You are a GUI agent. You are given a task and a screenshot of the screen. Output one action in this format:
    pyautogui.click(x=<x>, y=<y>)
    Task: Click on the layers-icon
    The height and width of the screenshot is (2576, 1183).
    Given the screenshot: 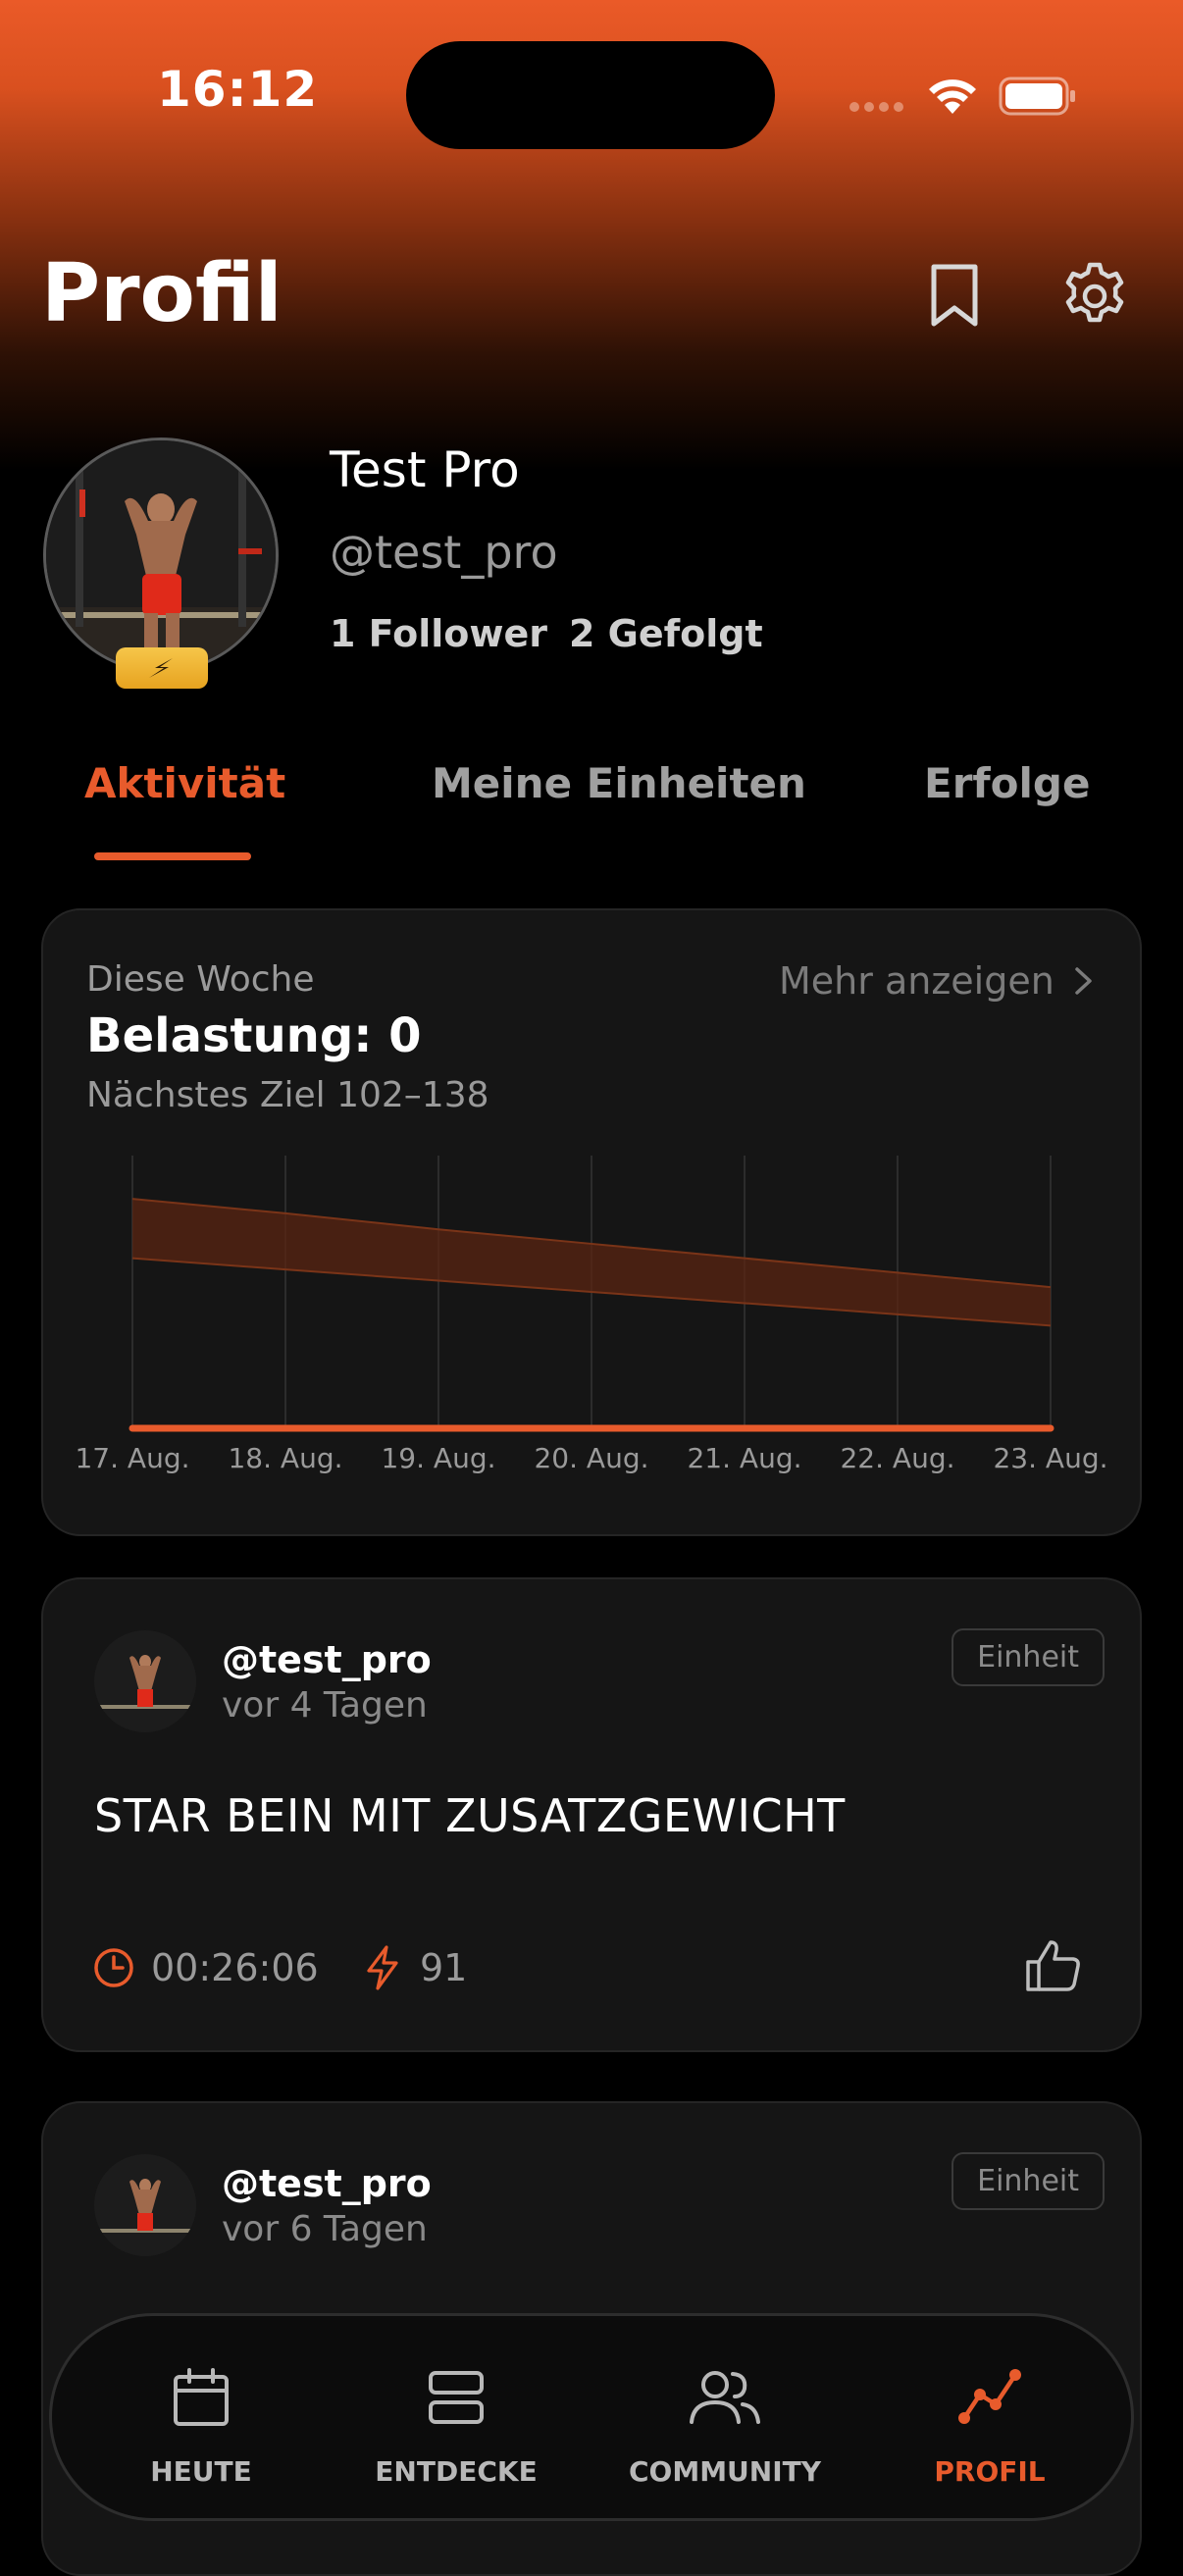 What is the action you would take?
    pyautogui.click(x=457, y=2397)
    